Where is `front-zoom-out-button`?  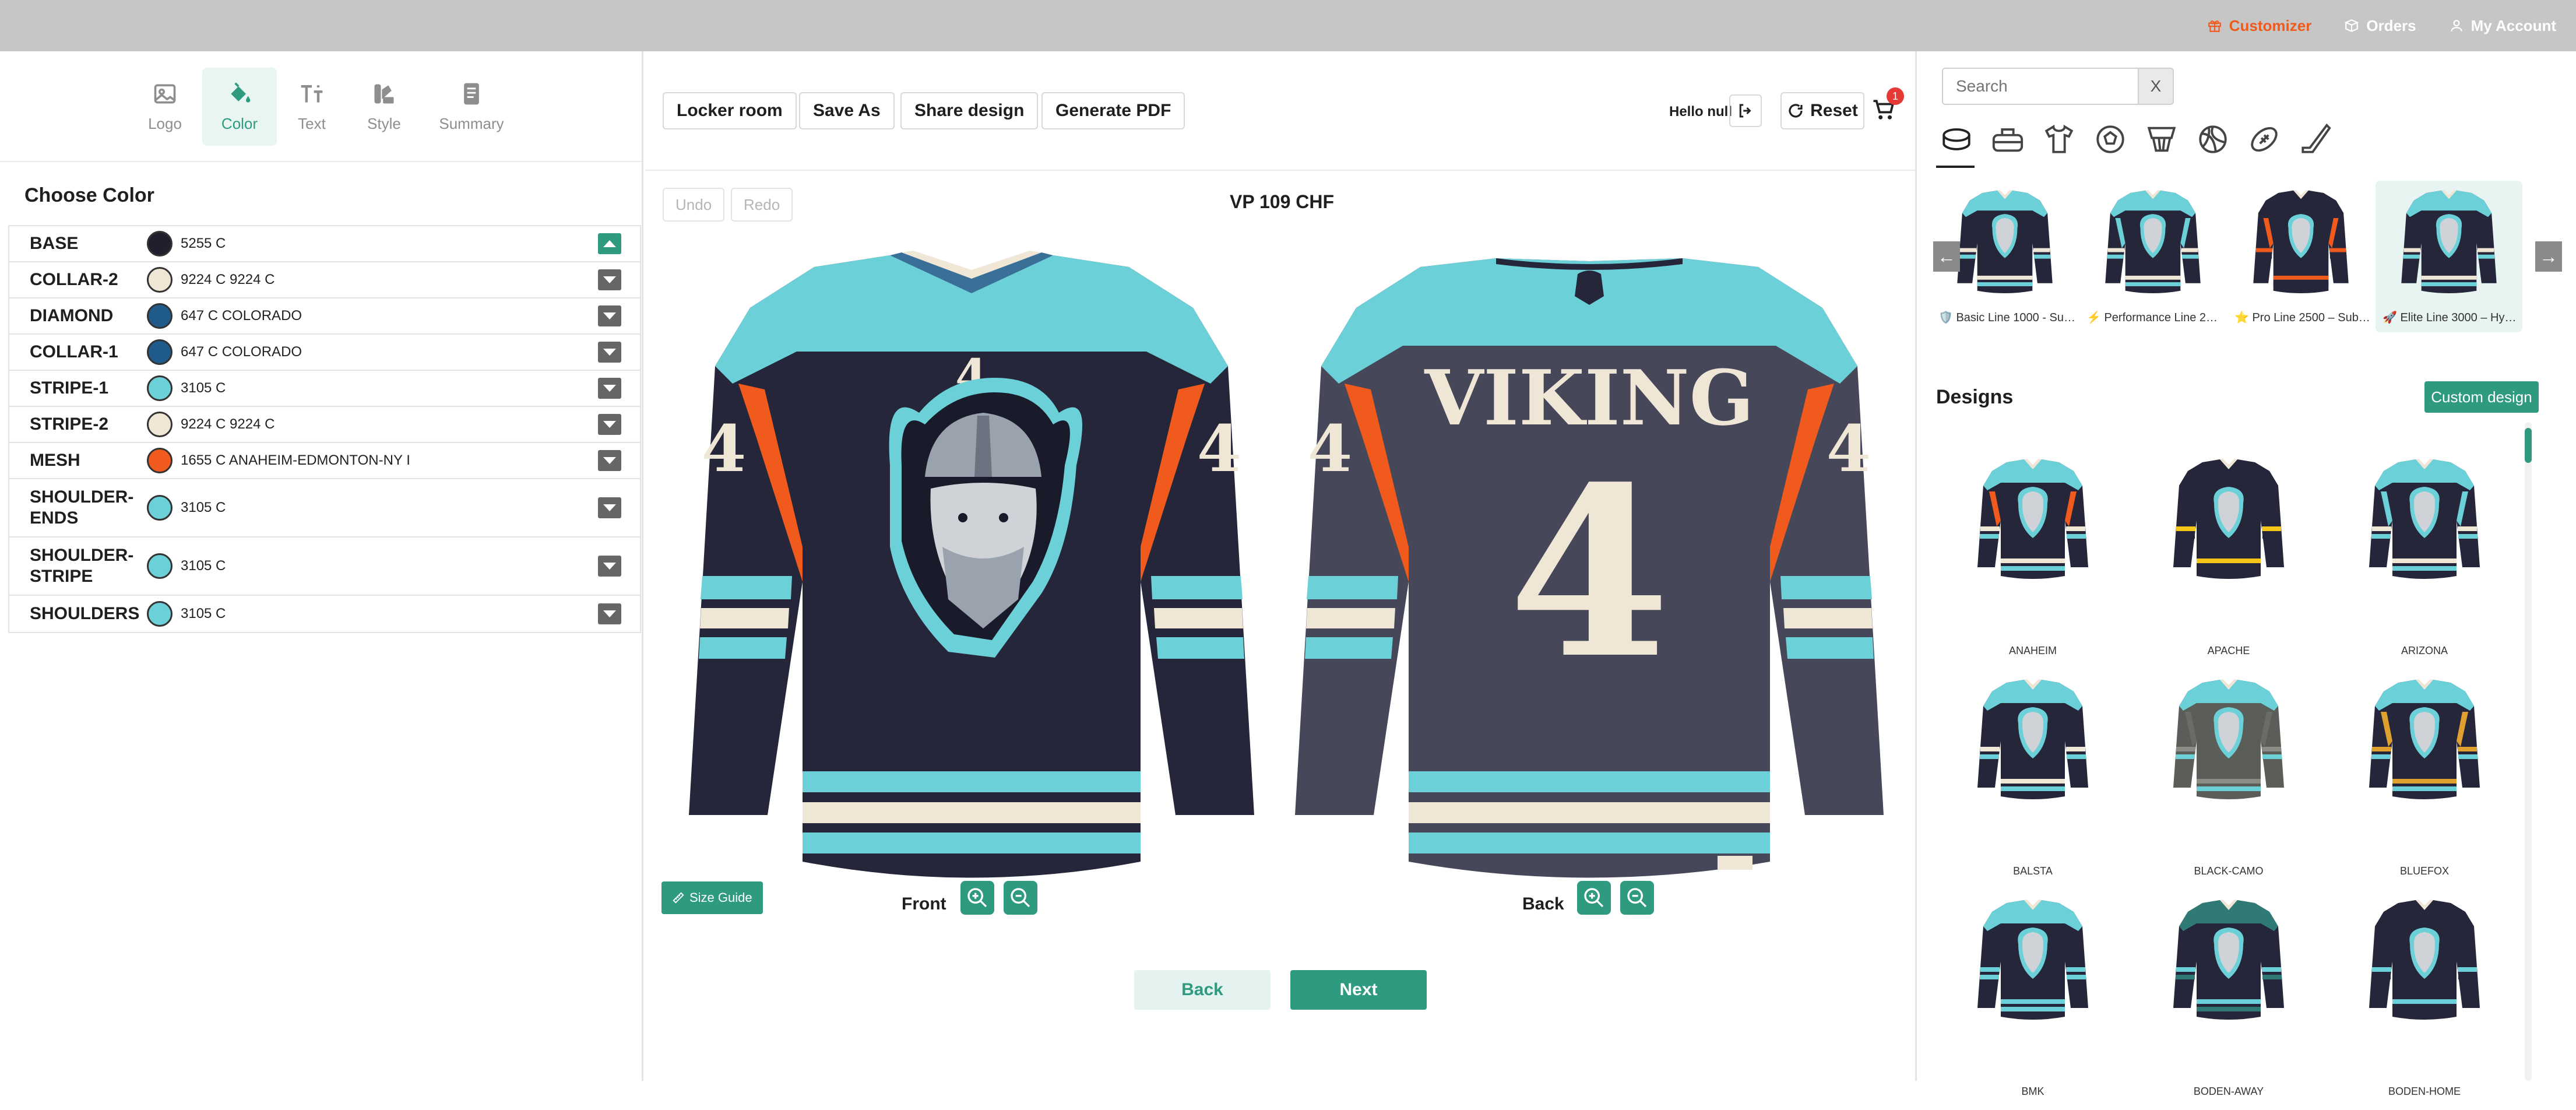 front-zoom-out-button is located at coordinates (1021, 898).